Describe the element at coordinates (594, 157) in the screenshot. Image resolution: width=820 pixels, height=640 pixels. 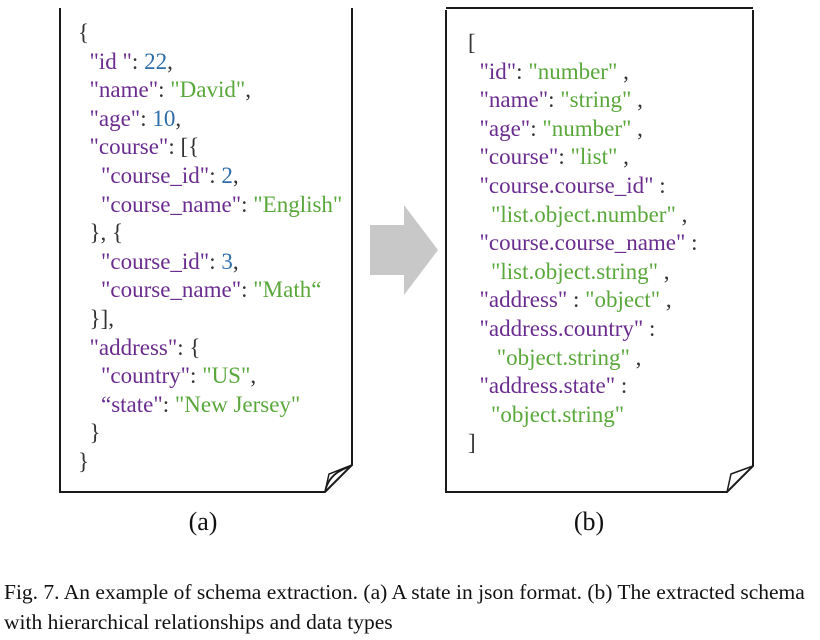
I see `code-token: "list"` at that location.